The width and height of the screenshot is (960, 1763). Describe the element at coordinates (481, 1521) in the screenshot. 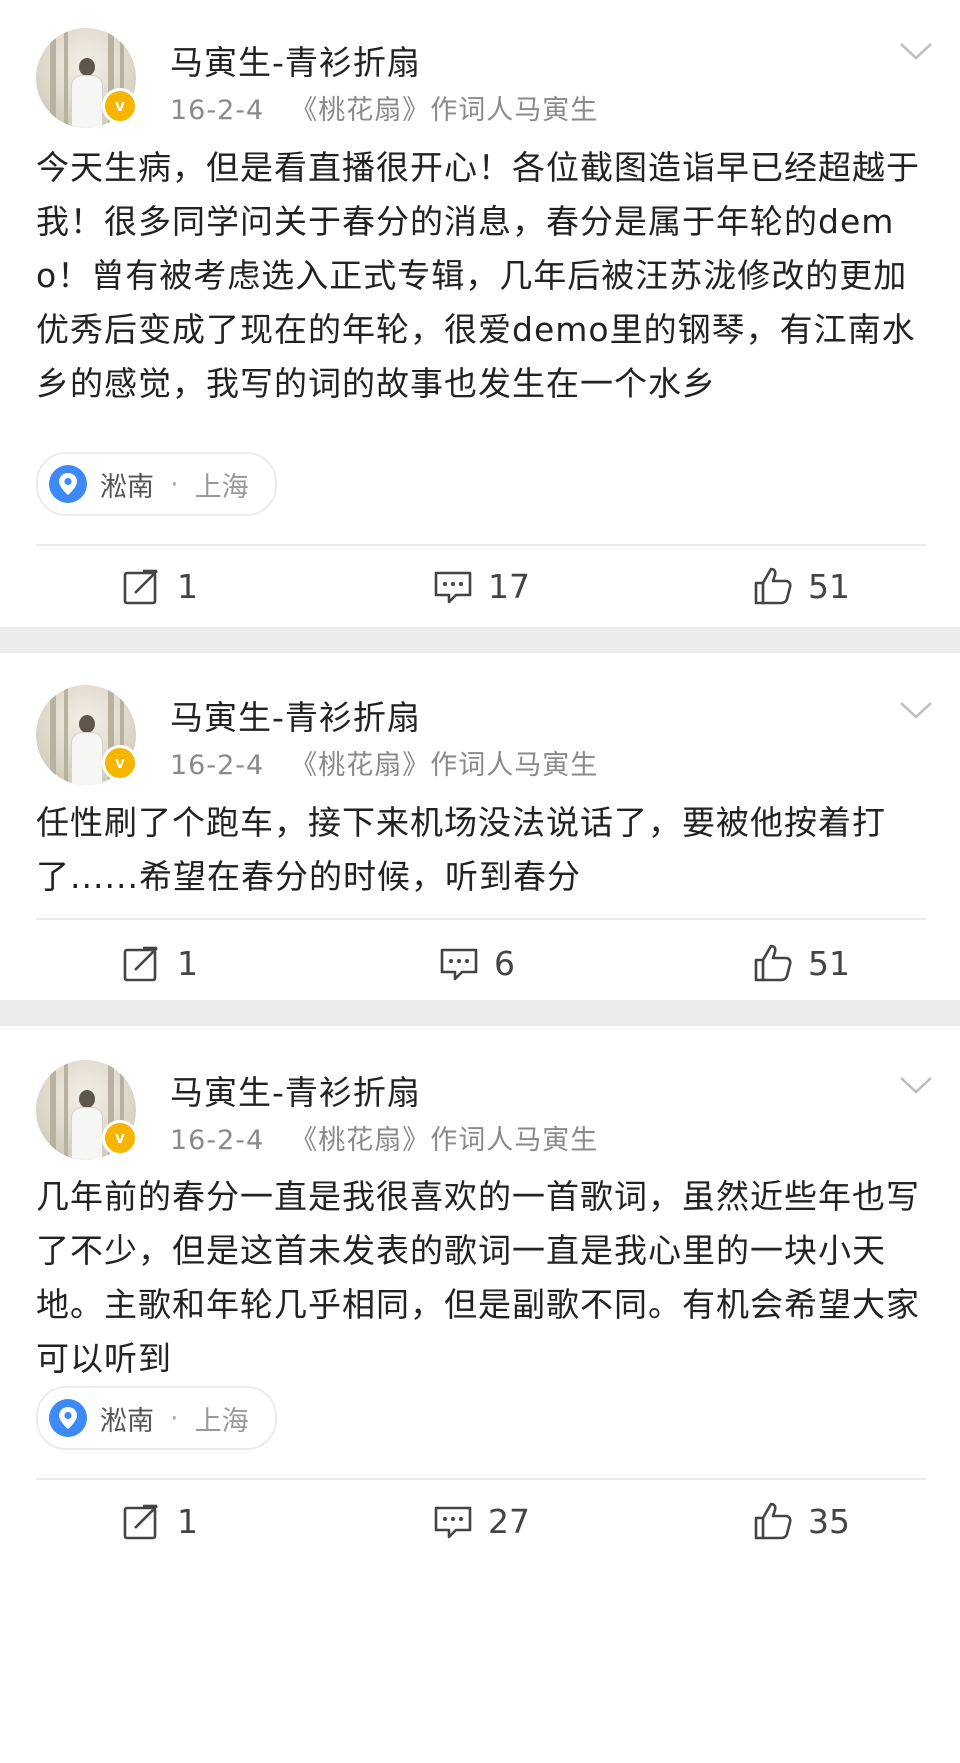

I see `comment-button: 27` at that location.